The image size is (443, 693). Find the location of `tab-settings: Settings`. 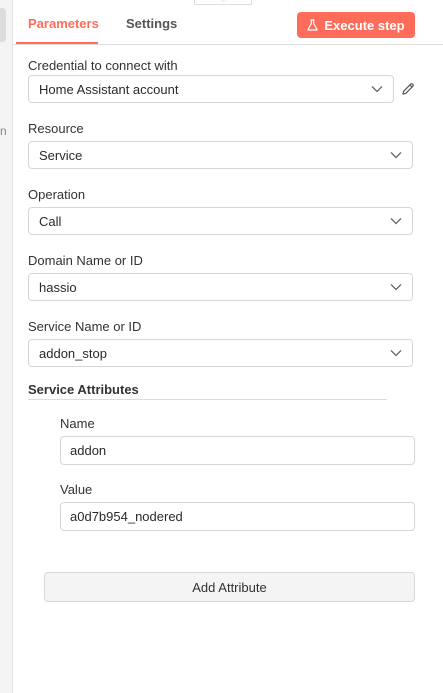

tab-settings: Settings is located at coordinates (151, 23).